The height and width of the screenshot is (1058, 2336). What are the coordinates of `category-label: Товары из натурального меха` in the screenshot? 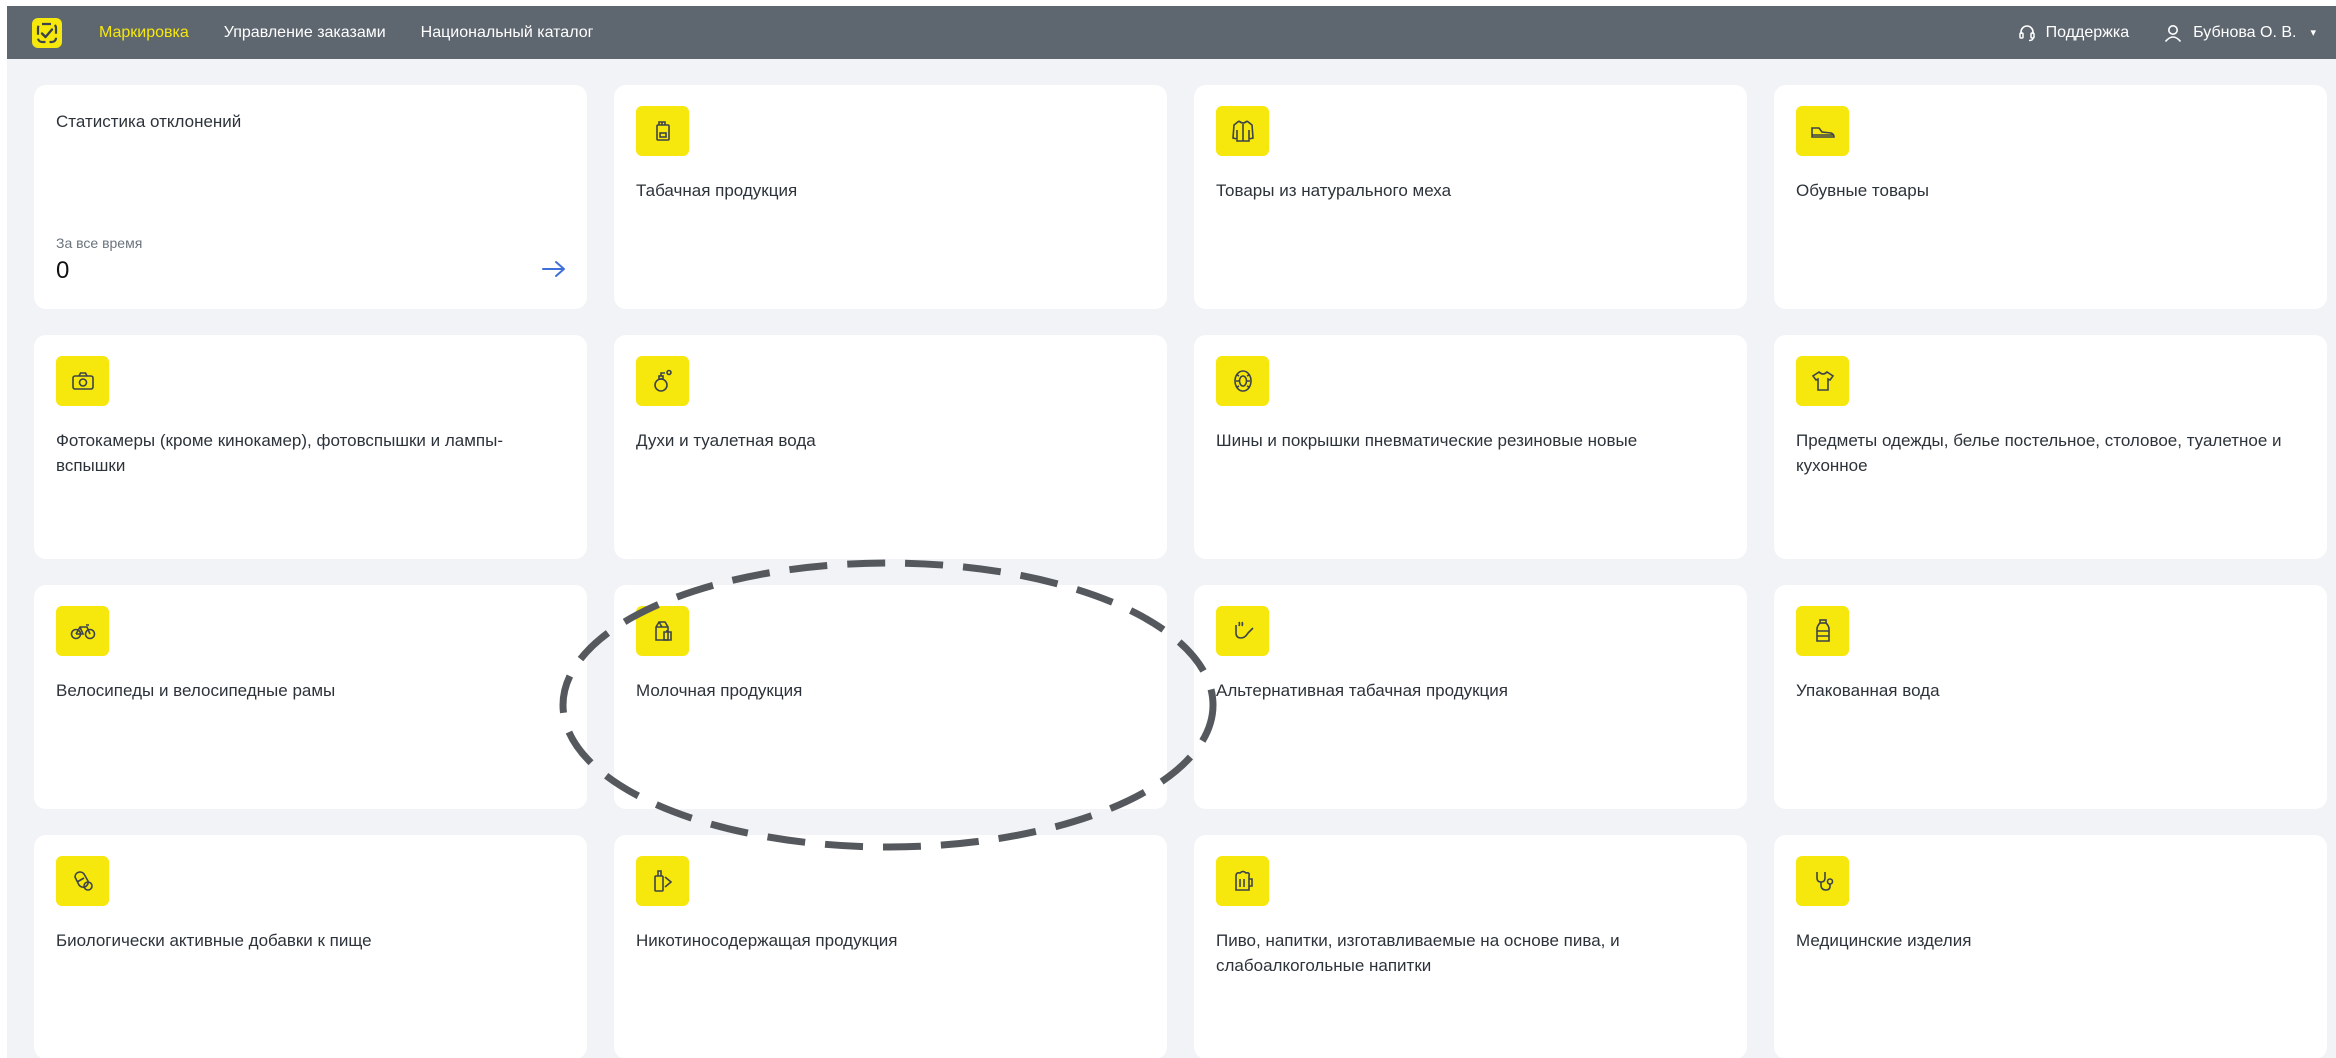 It's located at (1334, 190).